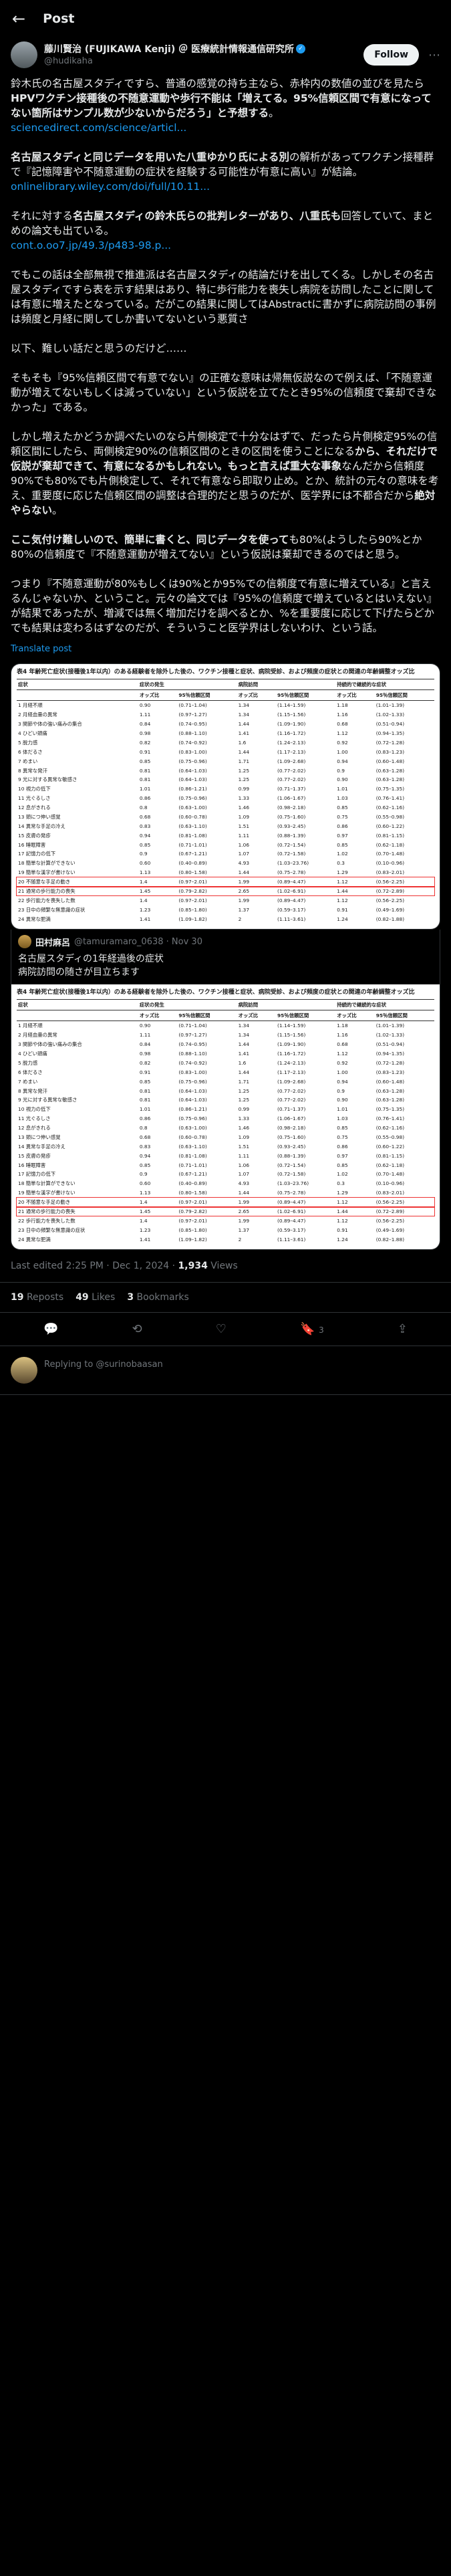 This screenshot has height=2576, width=451. I want to click on author-name: 藤川賢治 (FUJIKAWA Kenji) ＠ 医療統計情報通信研究所, so click(169, 49).